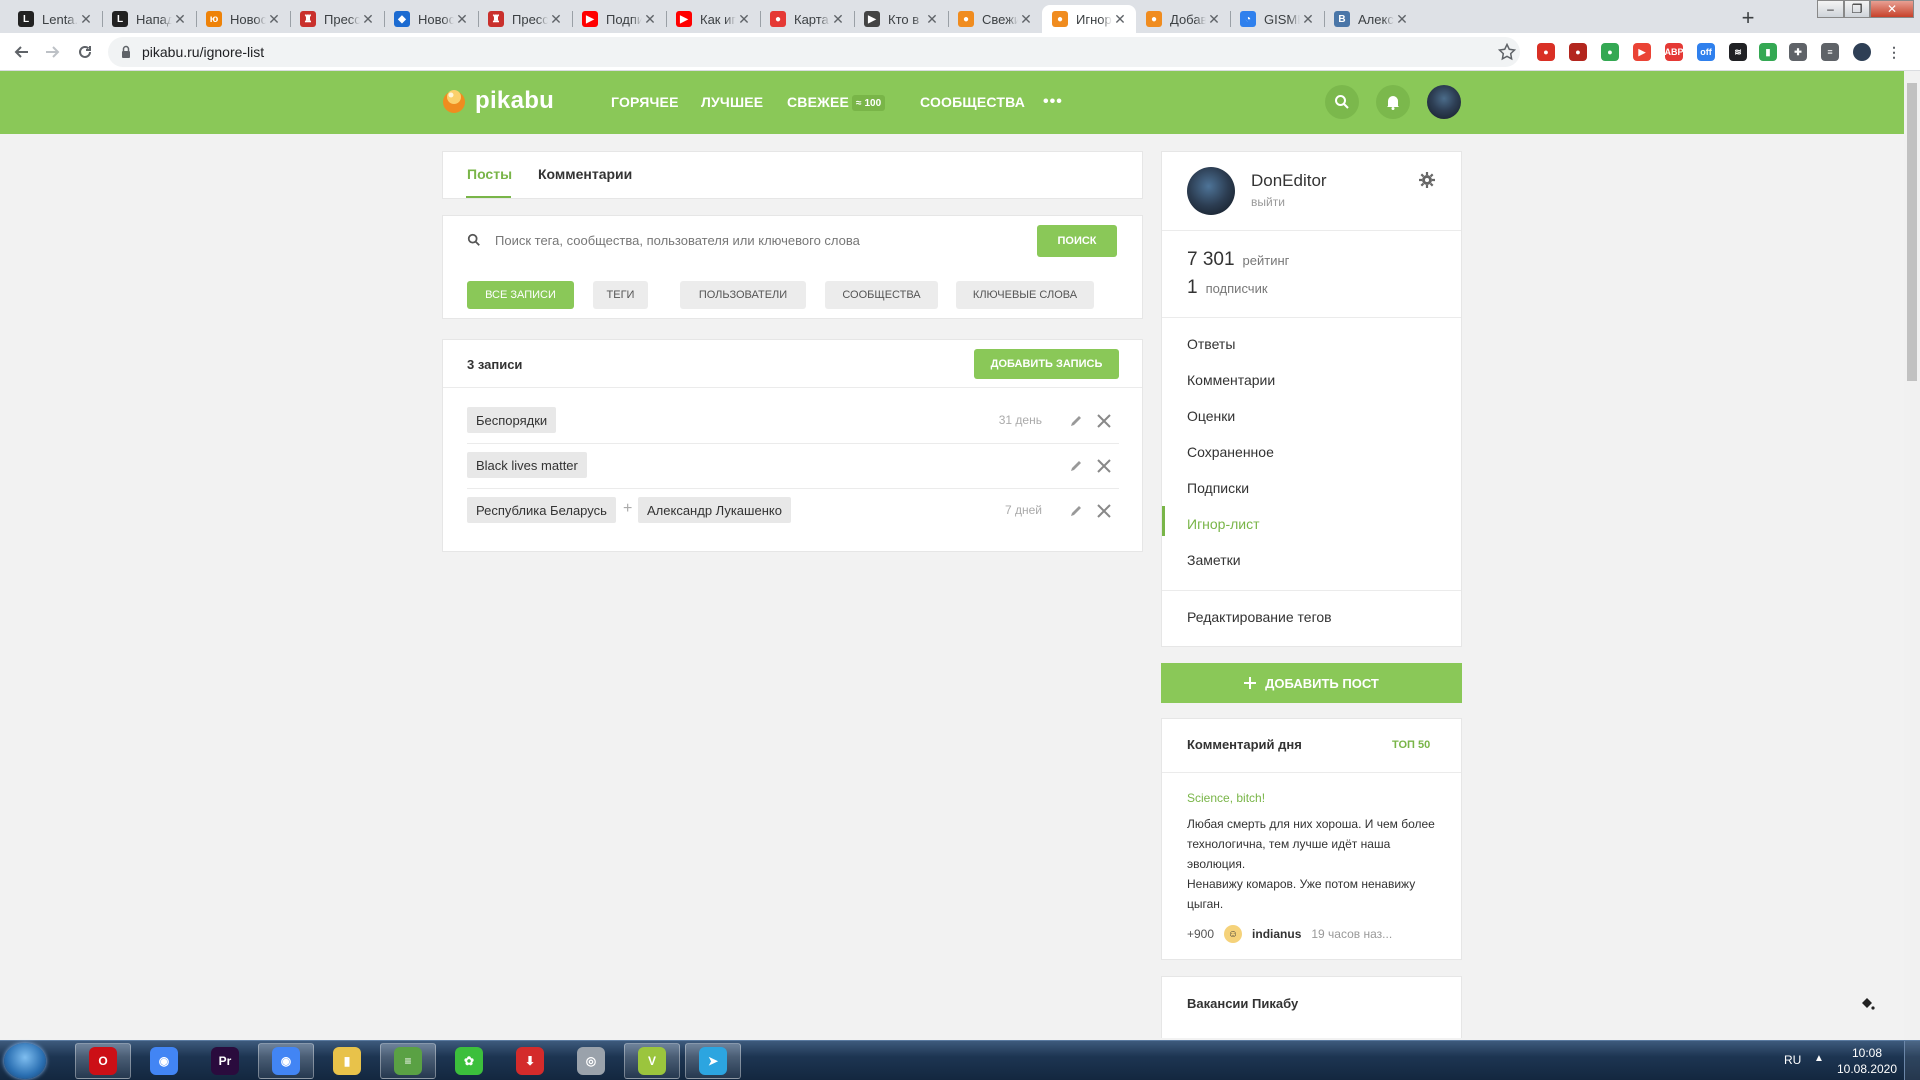 This screenshot has width=1920, height=1080. Describe the element at coordinates (1025, 295) in the screenshot. I see `filter-keywords: КЛЮЧЕВЫЕ СЛОВА` at that location.